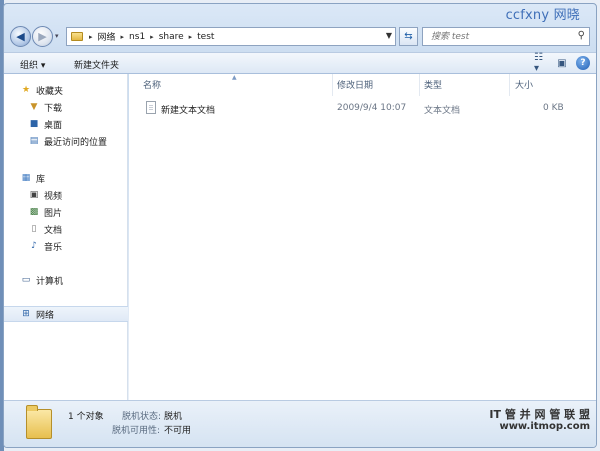  Describe the element at coordinates (501, 37) in the screenshot. I see `search-input` at that location.